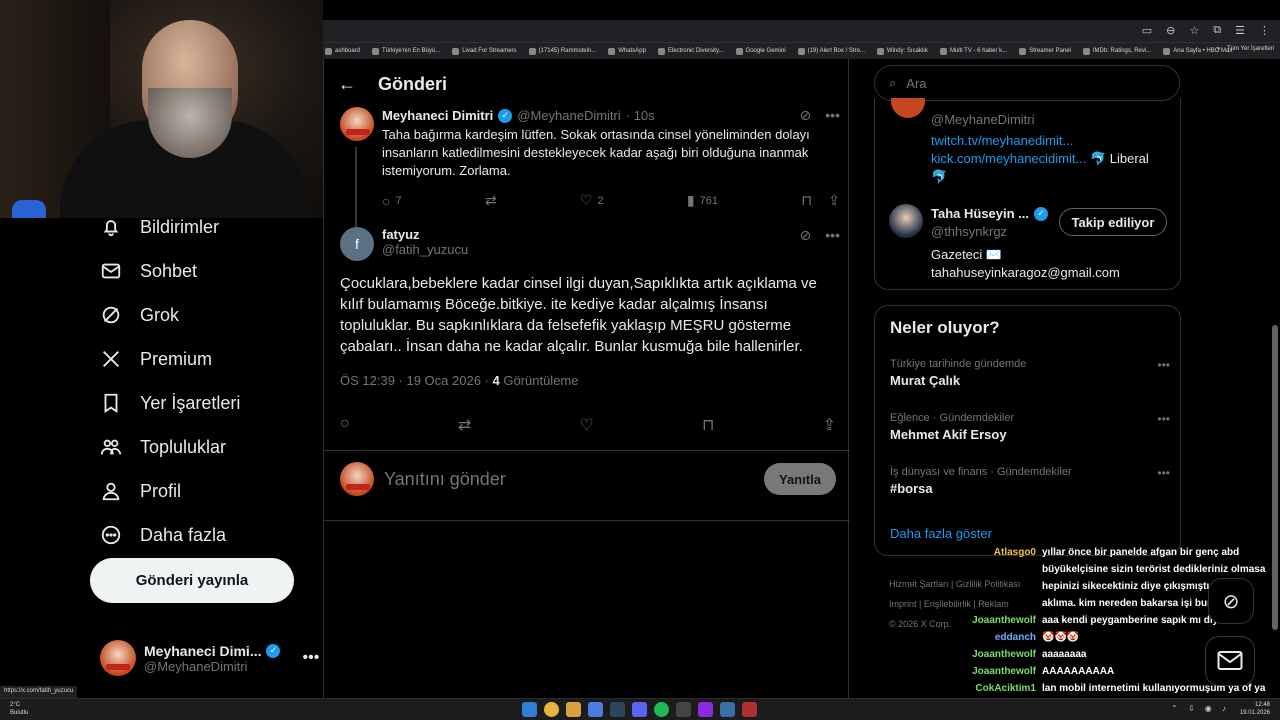 The height and width of the screenshot is (720, 1280). What do you see at coordinates (161, 109) in the screenshot?
I see `webcam-overlay` at bounding box center [161, 109].